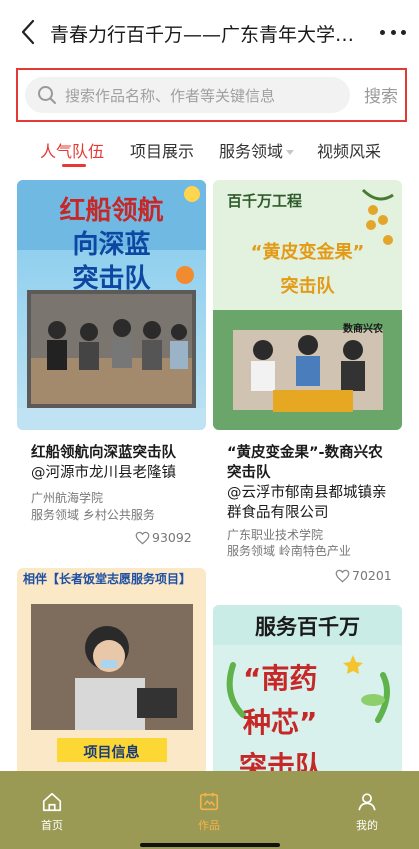  Describe the element at coordinates (170, 95) in the screenshot. I see `search-placeholder: 搜索作品名称、作者等关键信息` at that location.